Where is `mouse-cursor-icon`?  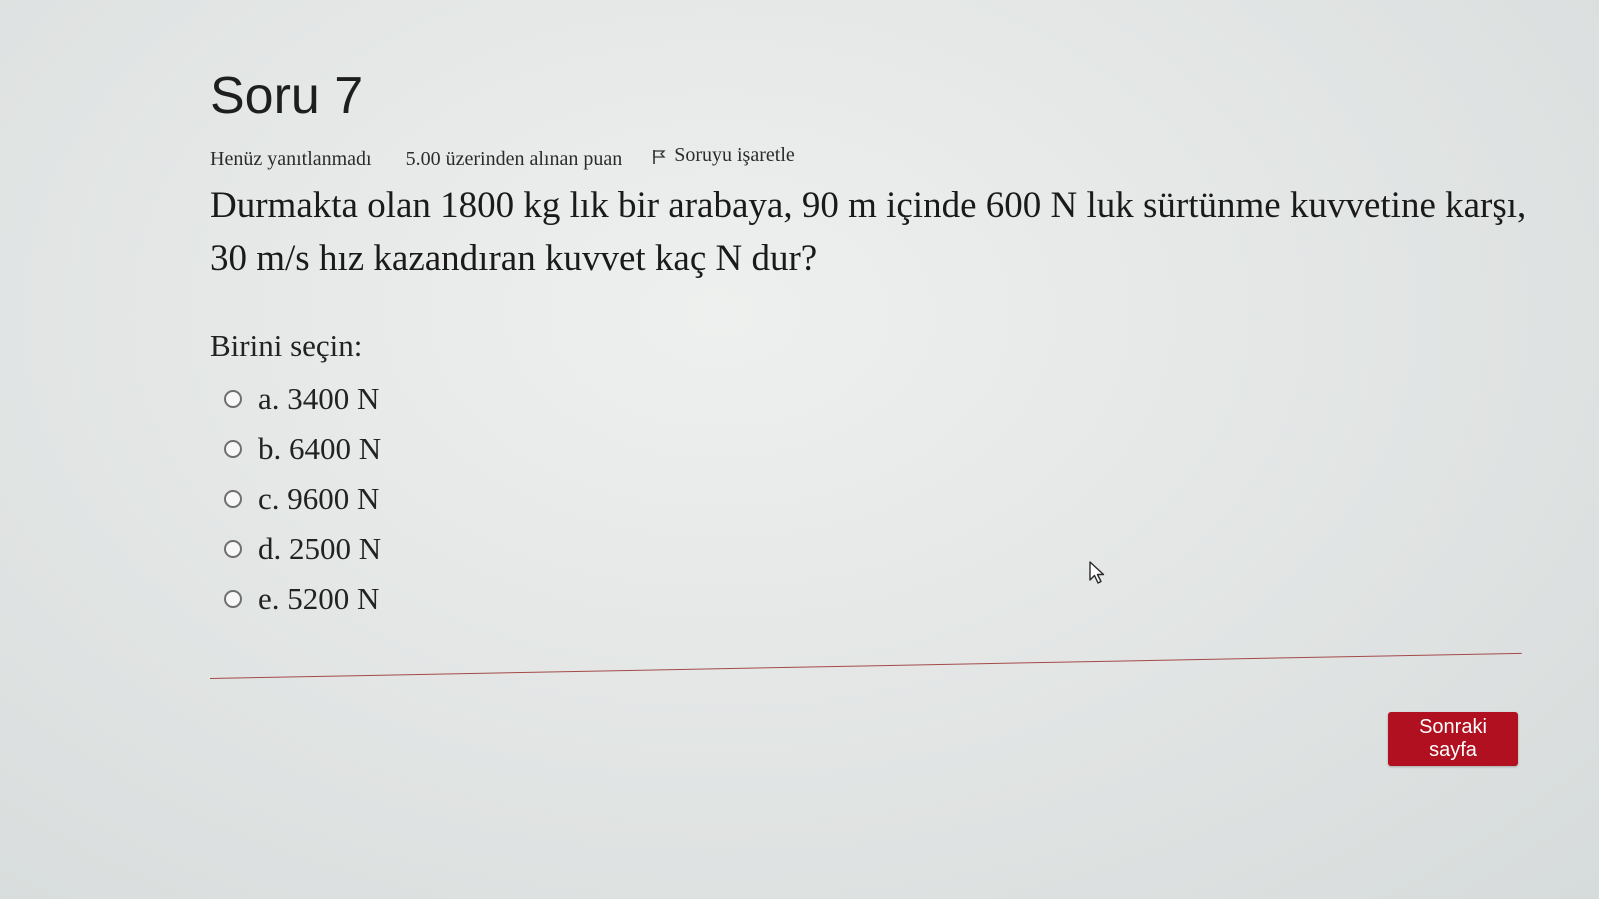
mouse-cursor-icon is located at coordinates (1097, 573).